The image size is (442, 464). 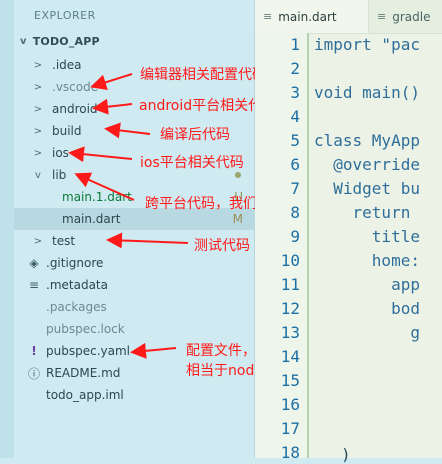 I want to click on tab-gradle: ≡ gradle, so click(x=405, y=16).